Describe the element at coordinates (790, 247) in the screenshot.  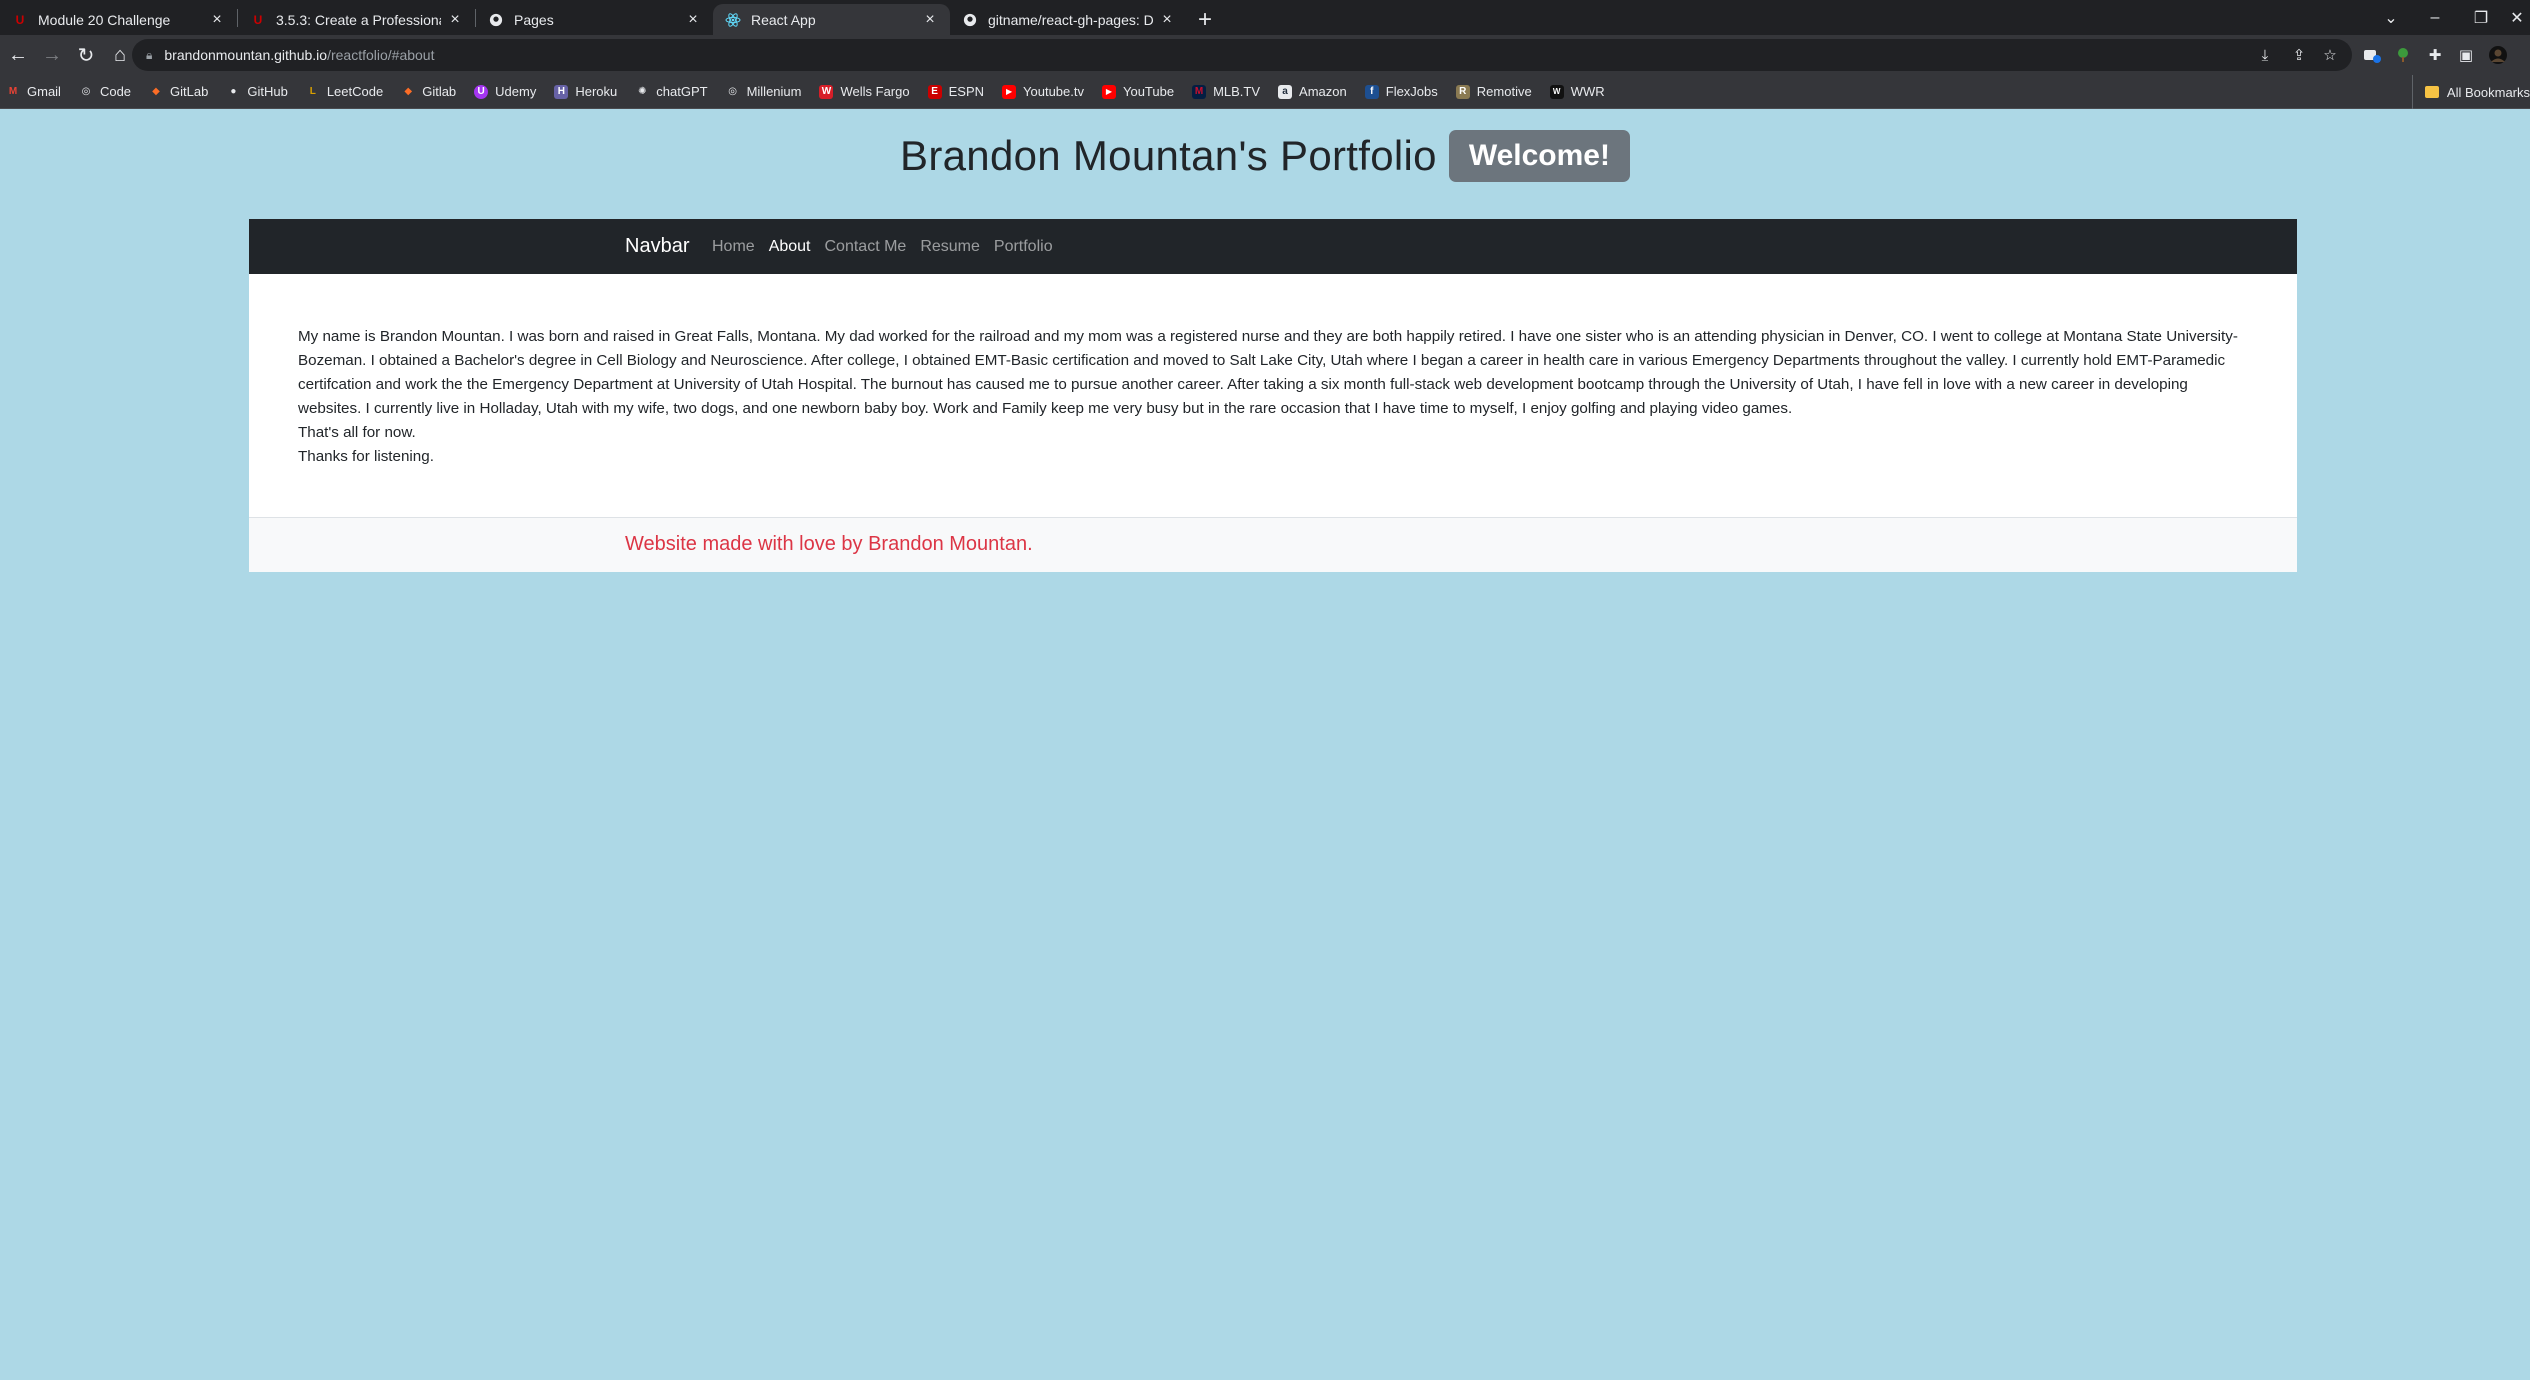
I see `nav-link-about: About` at that location.